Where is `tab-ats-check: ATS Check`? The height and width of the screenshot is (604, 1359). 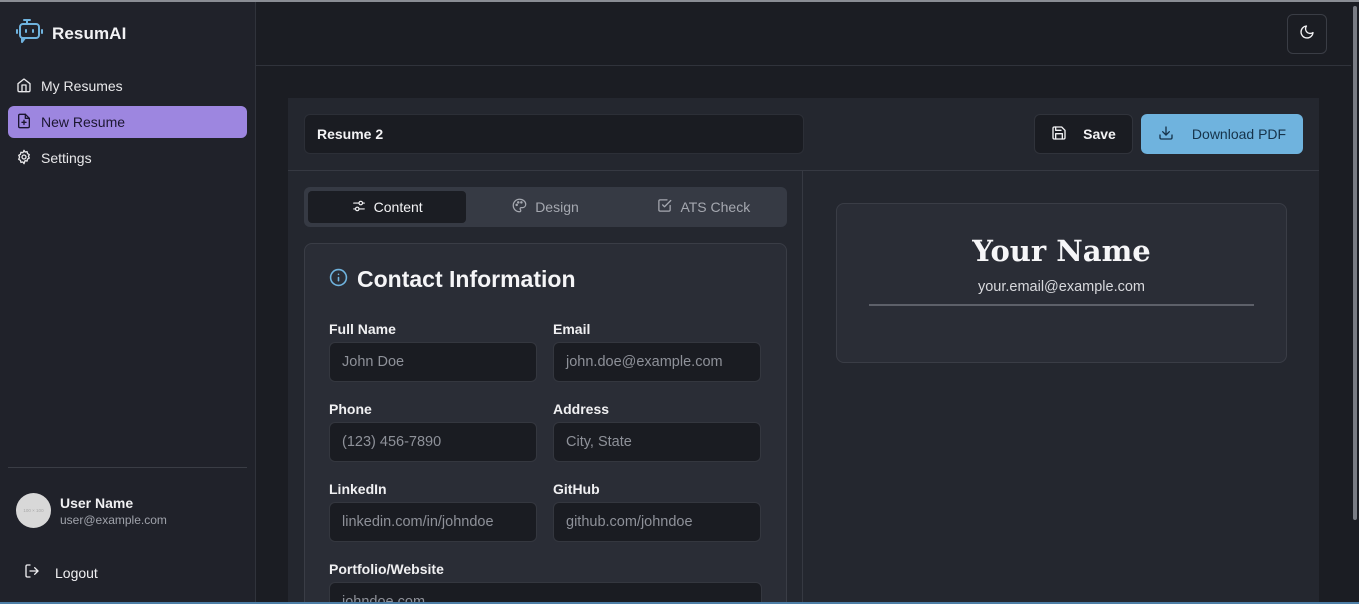
tab-ats-check: ATS Check is located at coordinates (704, 207).